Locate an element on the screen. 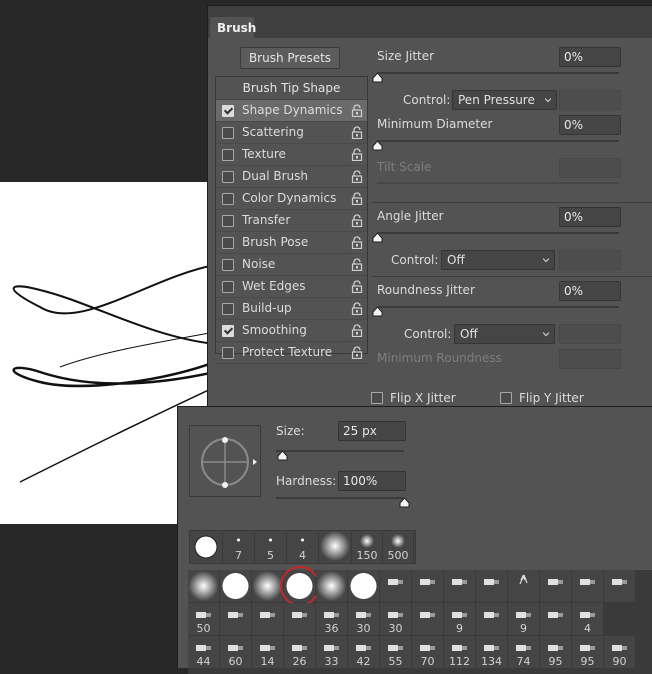 This screenshot has width=652, height=674. size-slider-handle is located at coordinates (282, 456).